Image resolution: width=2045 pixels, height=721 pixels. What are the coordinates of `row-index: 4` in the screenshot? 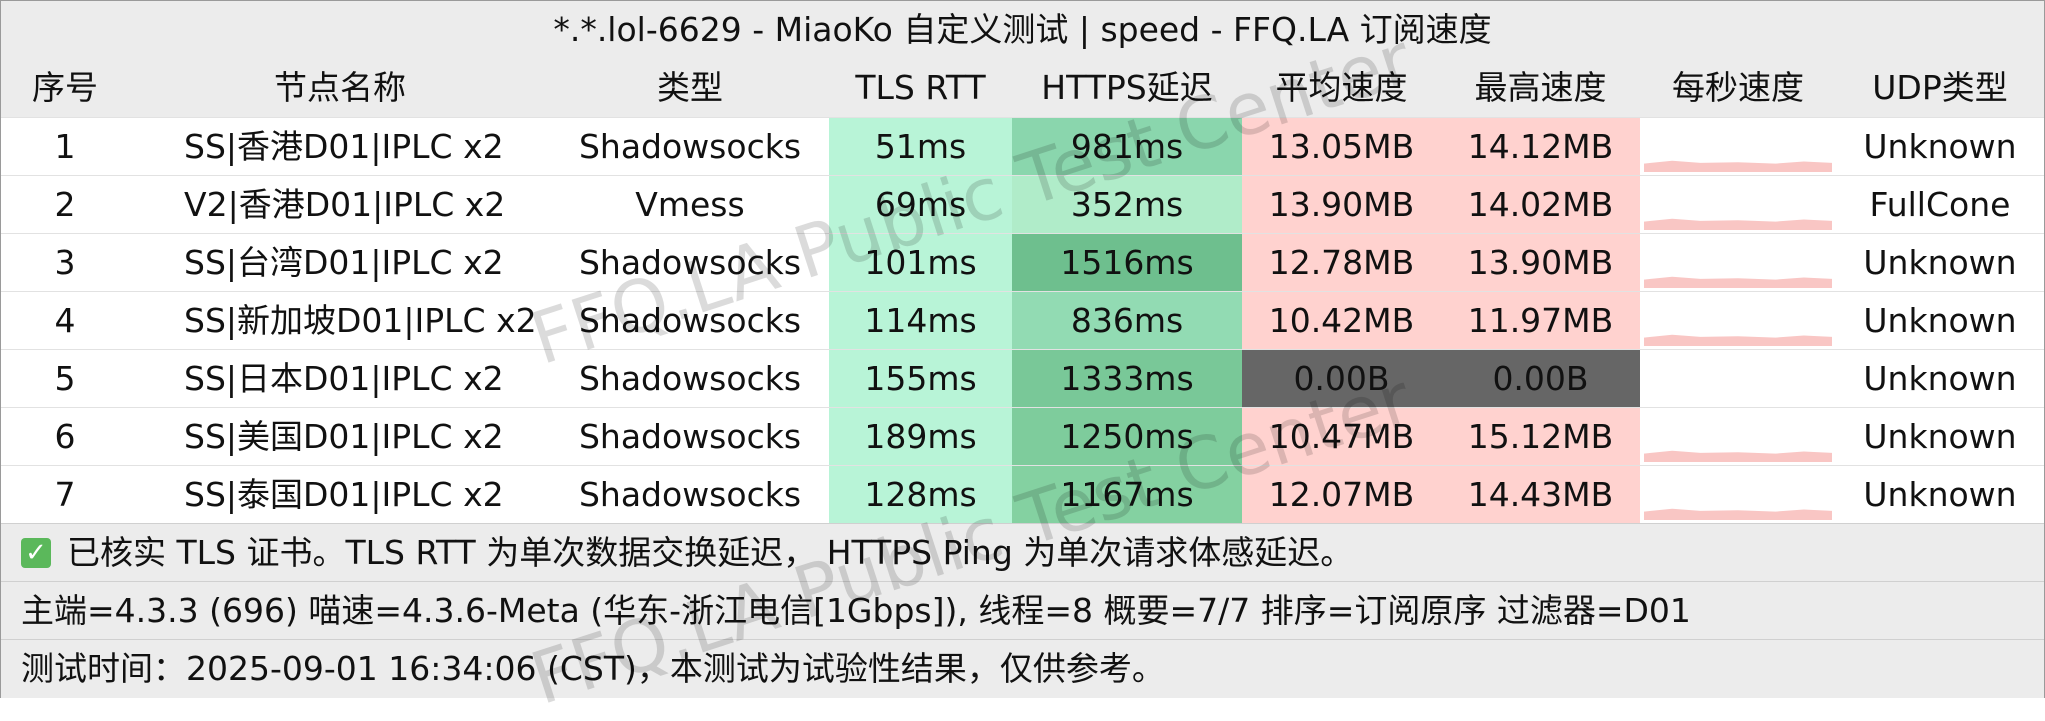 It's located at (65, 320).